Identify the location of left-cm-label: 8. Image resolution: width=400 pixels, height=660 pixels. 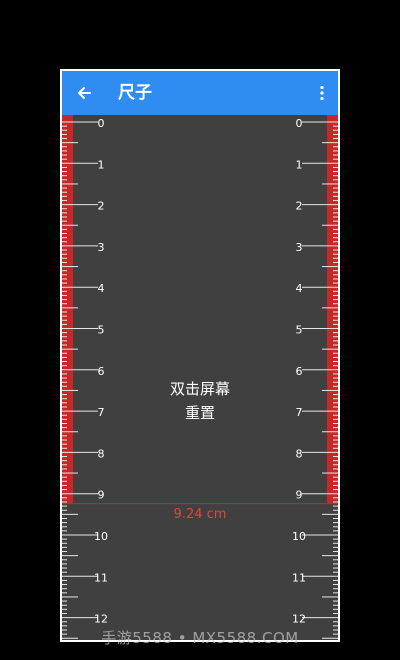
(101, 453).